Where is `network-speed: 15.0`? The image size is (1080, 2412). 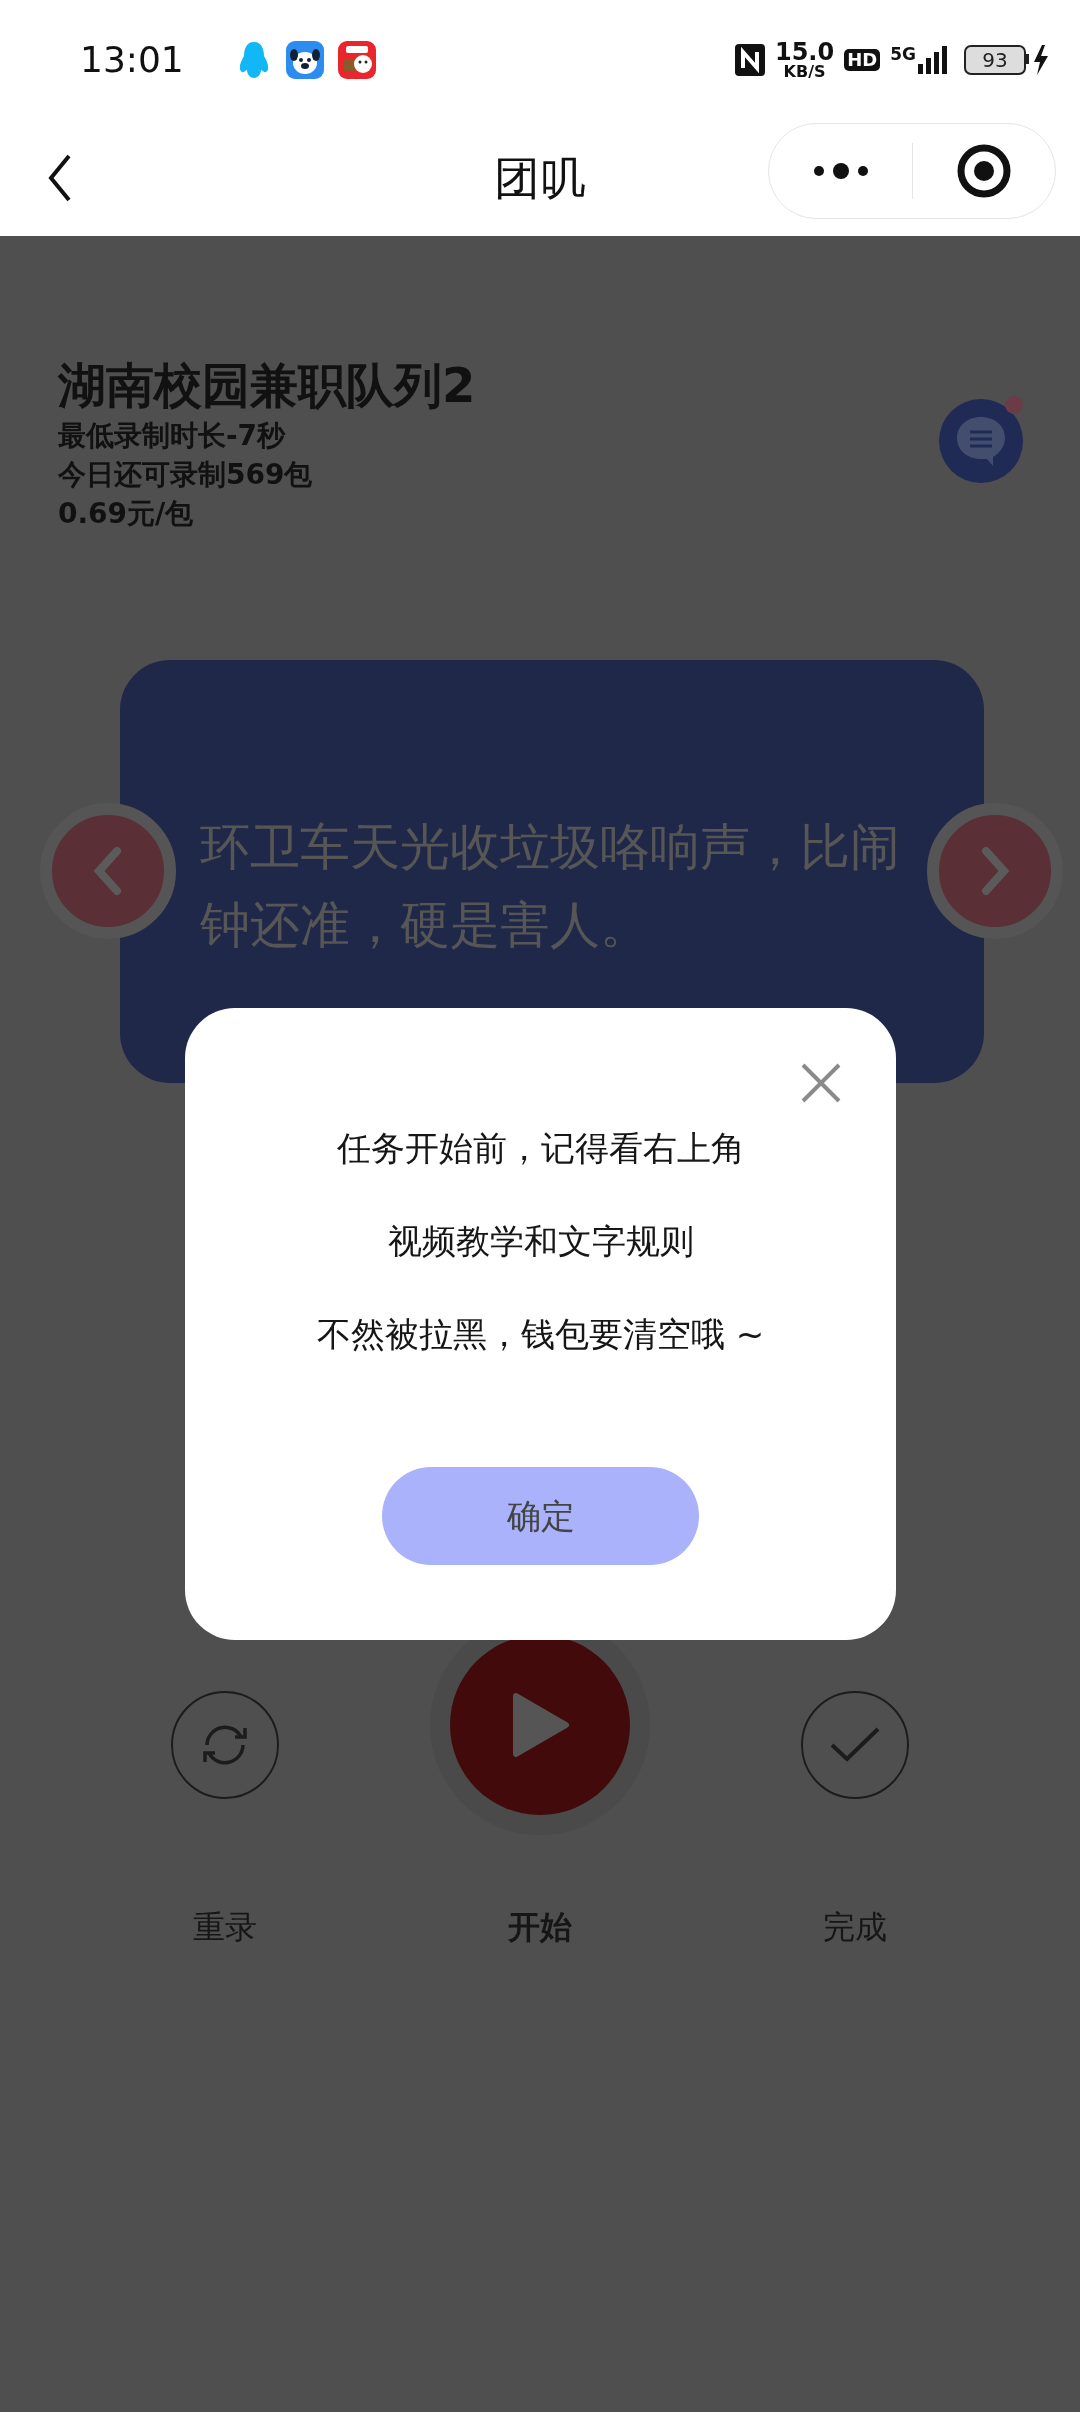 network-speed: 15.0 is located at coordinates (804, 52).